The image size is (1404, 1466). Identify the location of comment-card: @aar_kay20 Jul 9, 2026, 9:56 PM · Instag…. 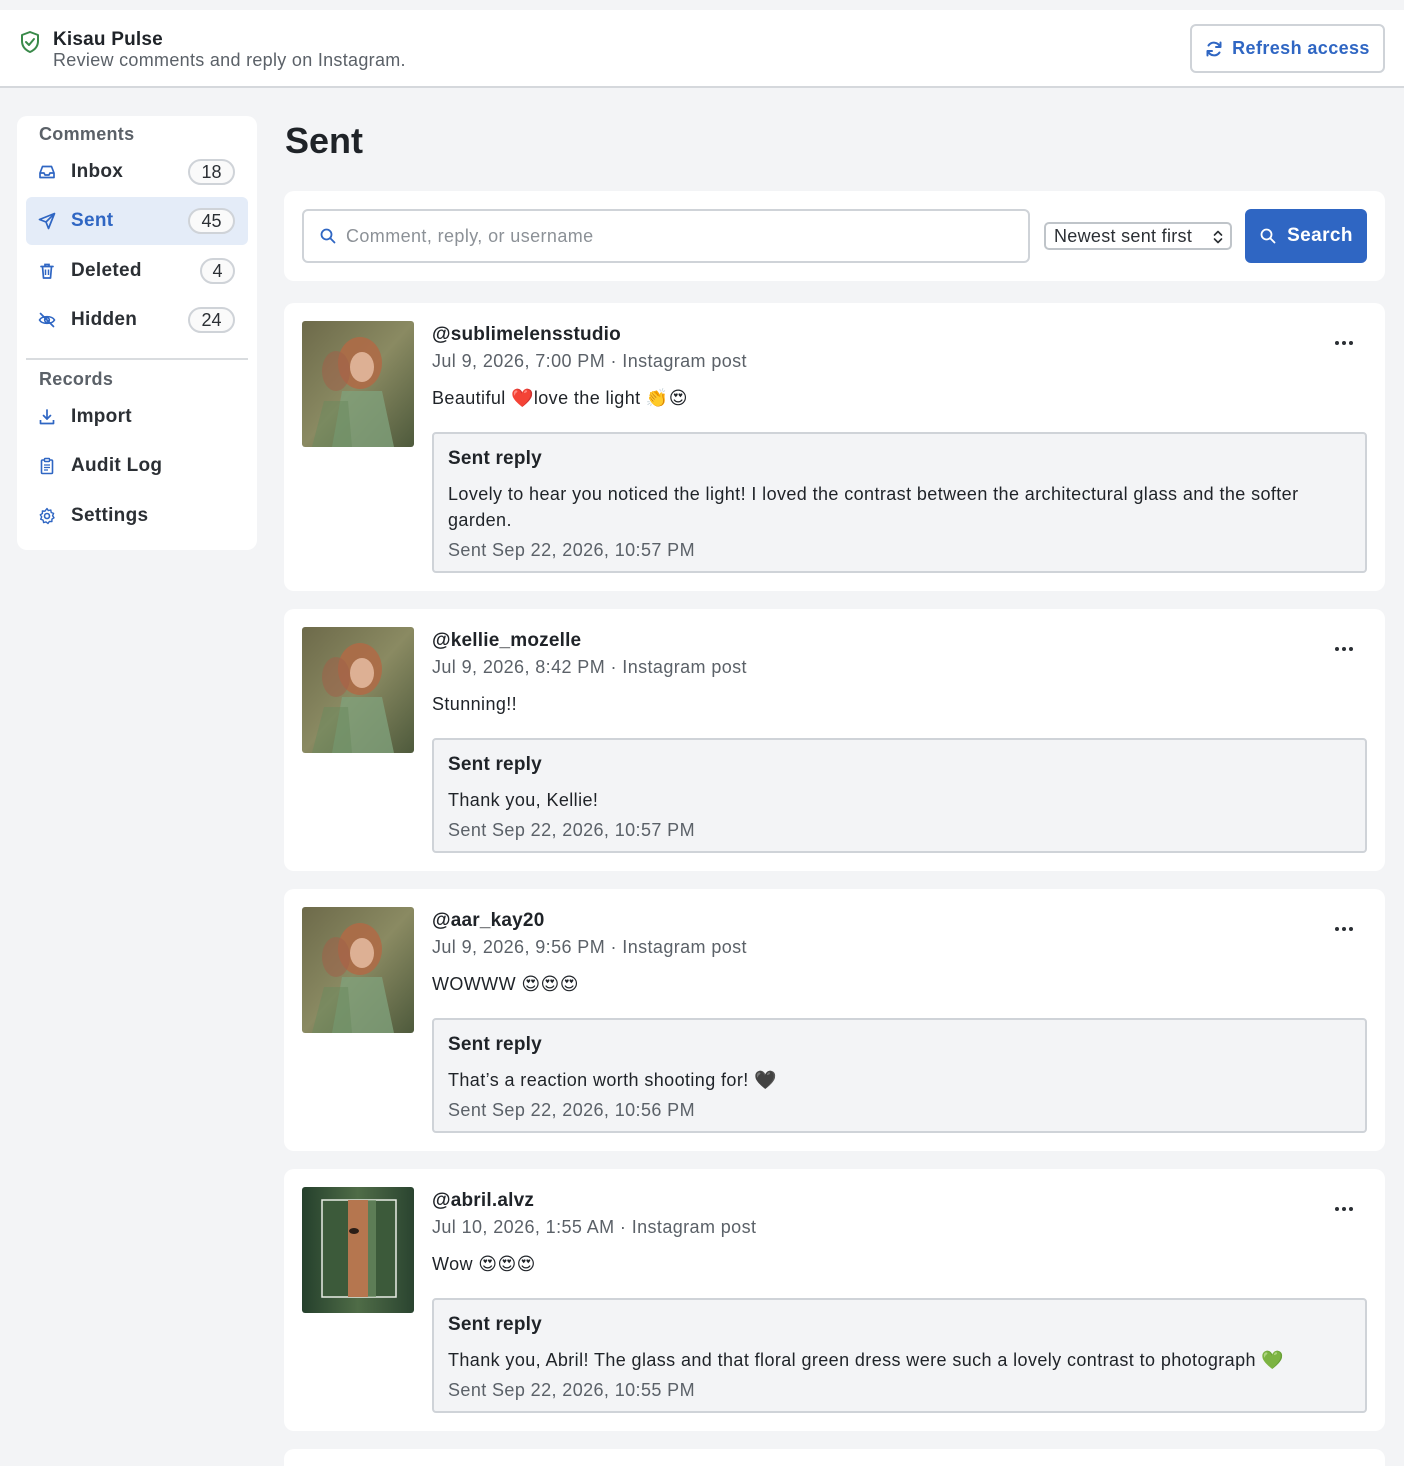
(834, 1020).